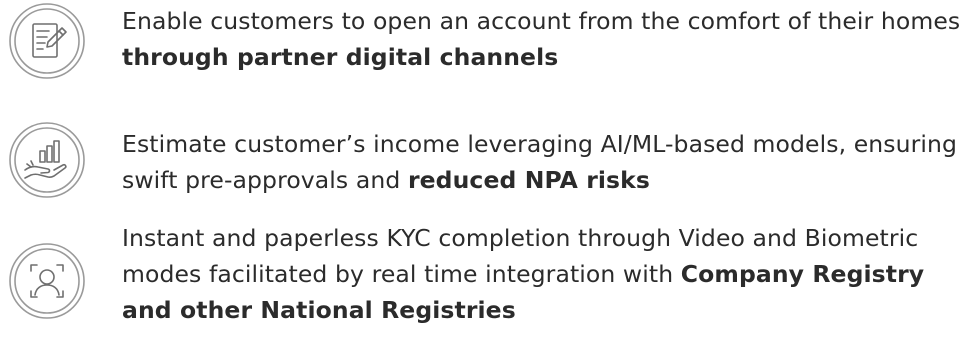 The image size is (976, 360). Describe the element at coordinates (340, 57) in the screenshot. I see `feature-text-bold: through partner digital channels` at that location.